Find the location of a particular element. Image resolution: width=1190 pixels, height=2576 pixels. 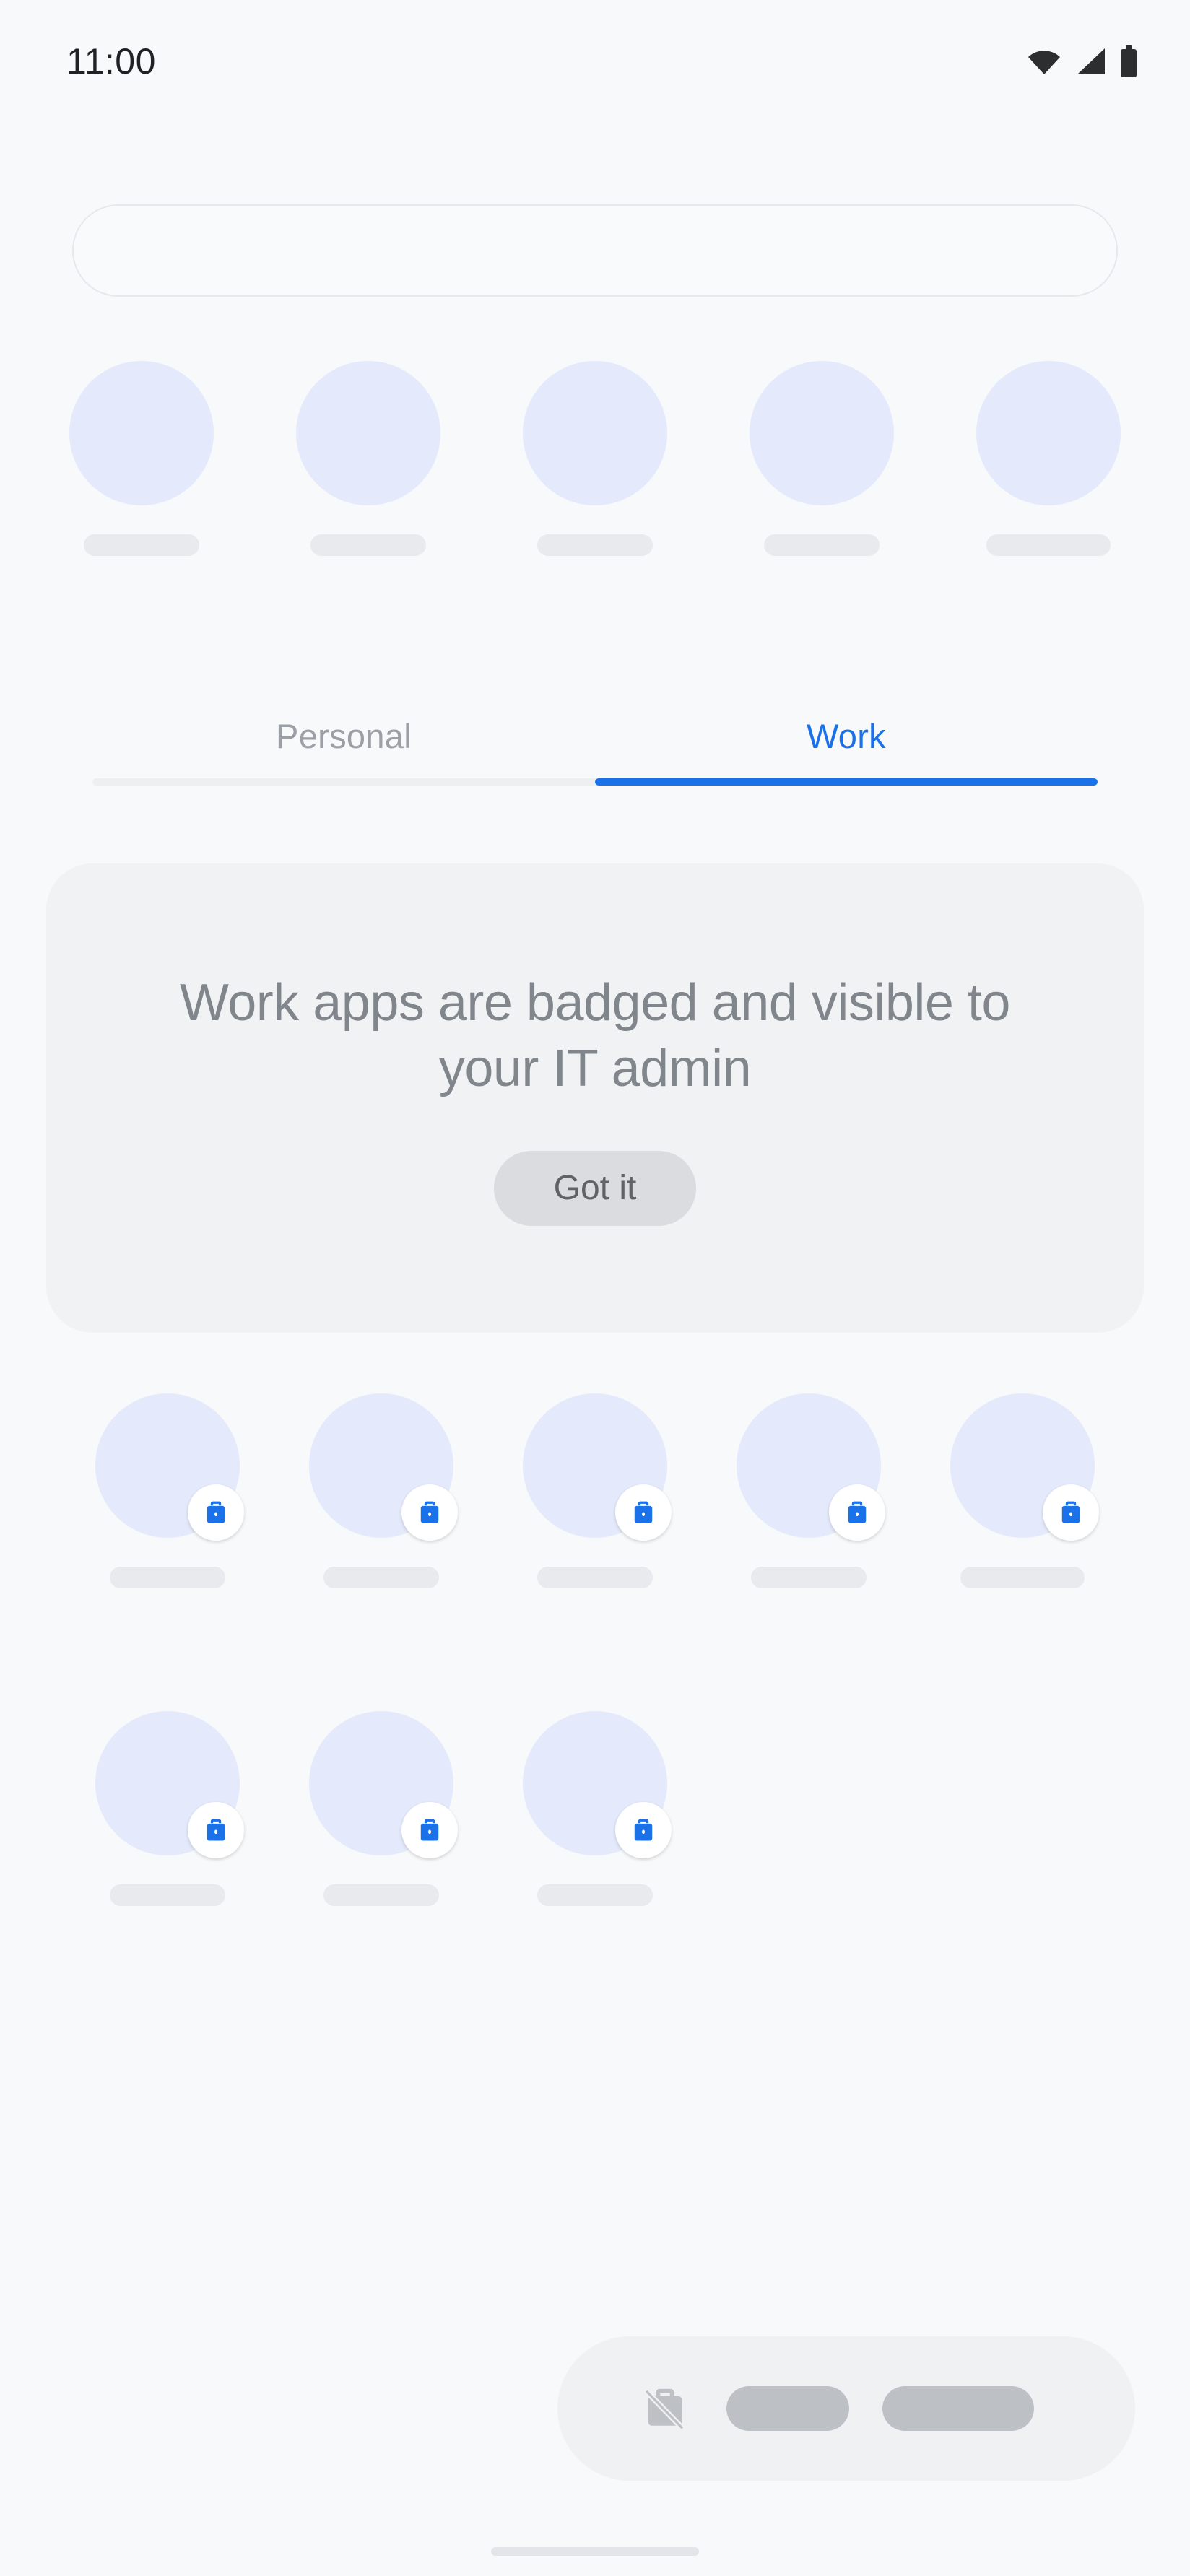

tab-active-indicator is located at coordinates (846, 782).